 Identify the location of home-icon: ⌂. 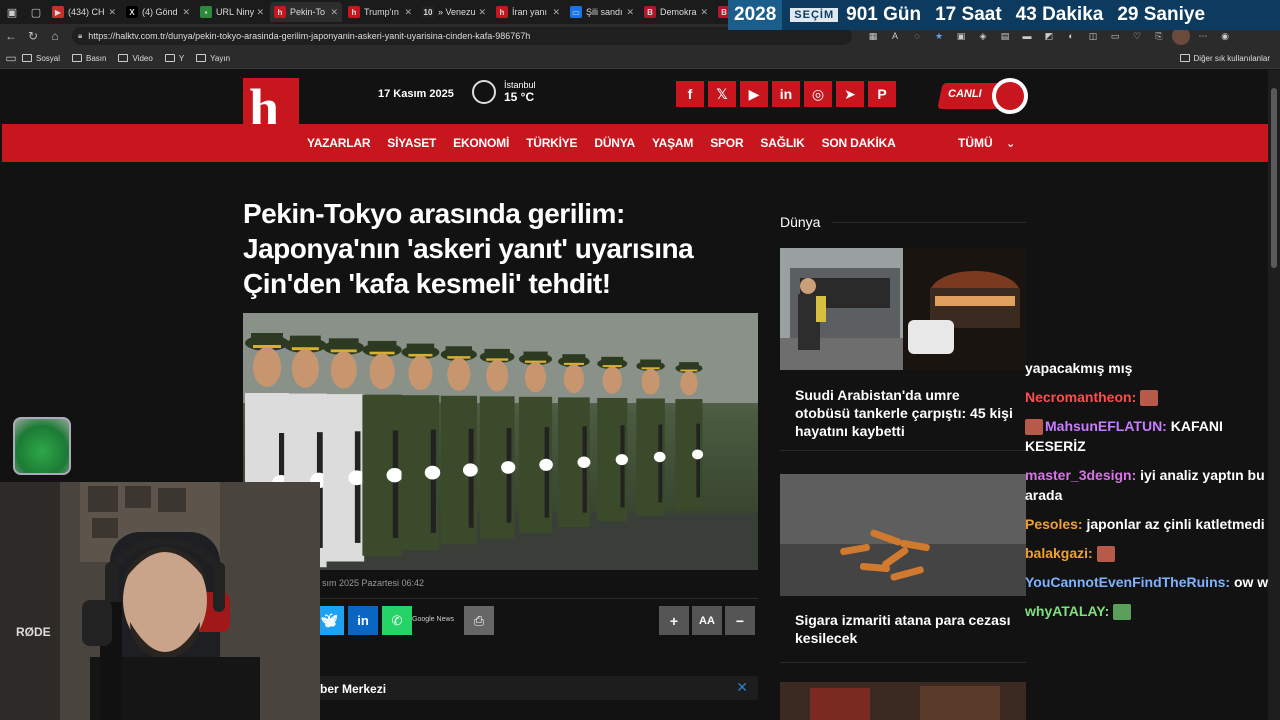
(55, 36).